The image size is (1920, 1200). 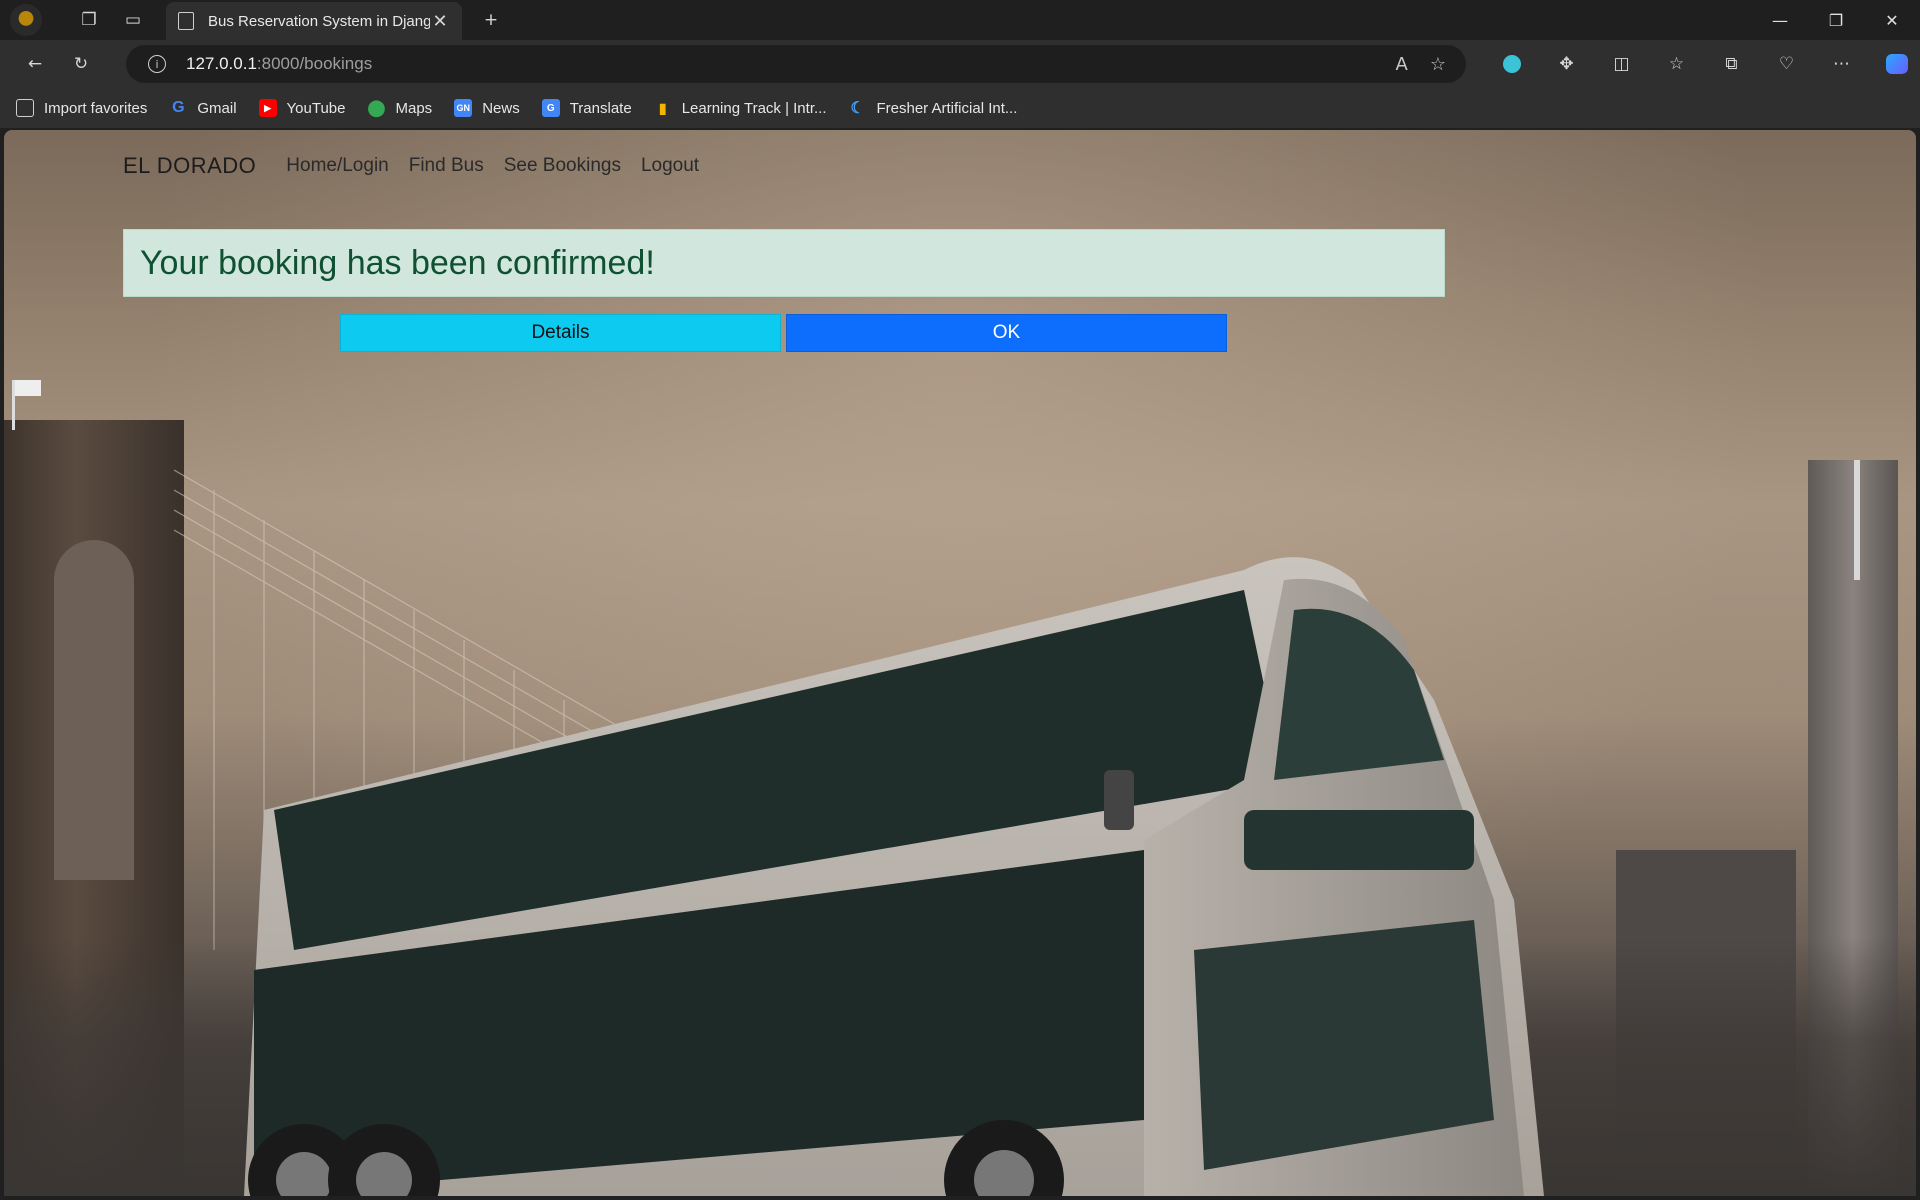 What do you see at coordinates (1006, 333) in the screenshot?
I see `ok-button: OK` at bounding box center [1006, 333].